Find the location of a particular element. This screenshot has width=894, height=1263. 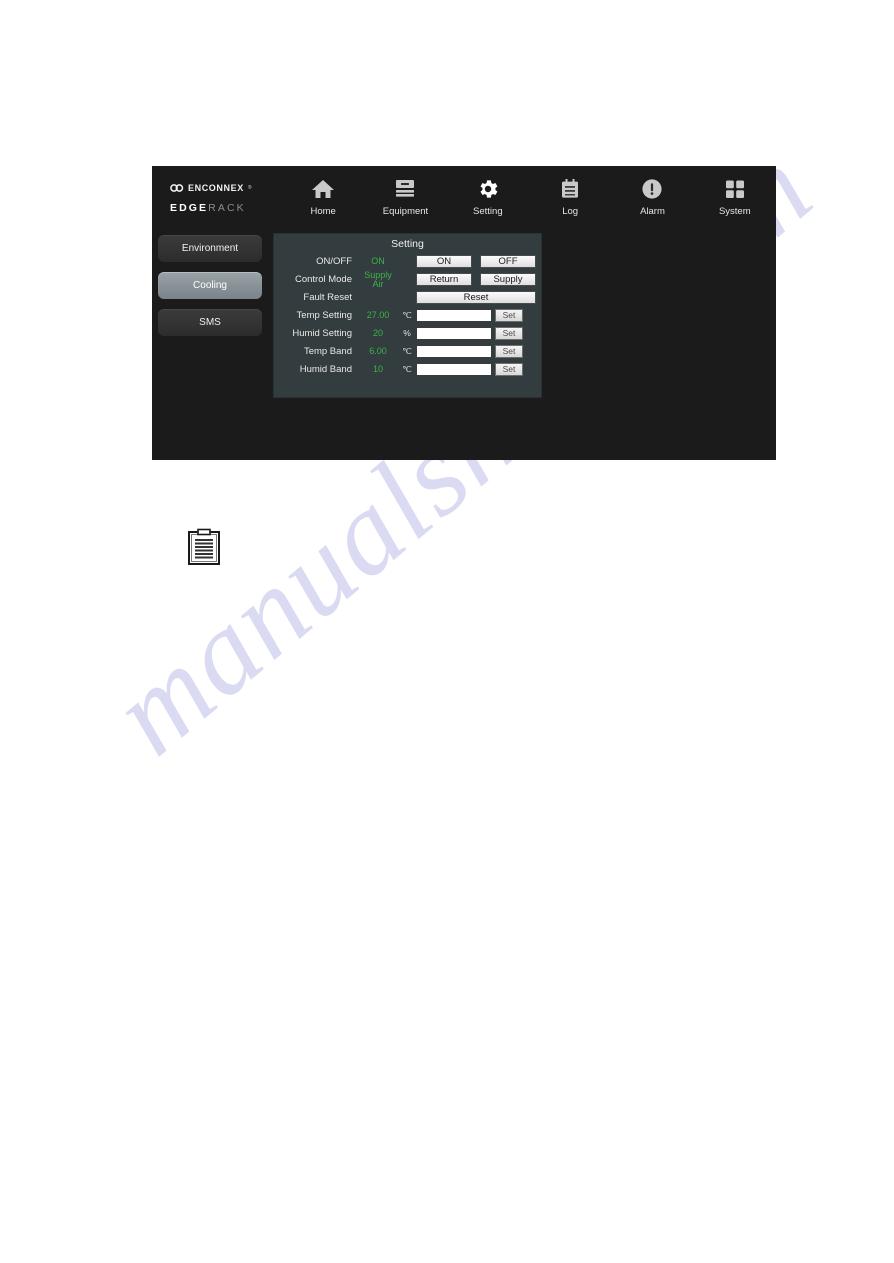

nav-item-home: Home is located at coordinates (323, 195).